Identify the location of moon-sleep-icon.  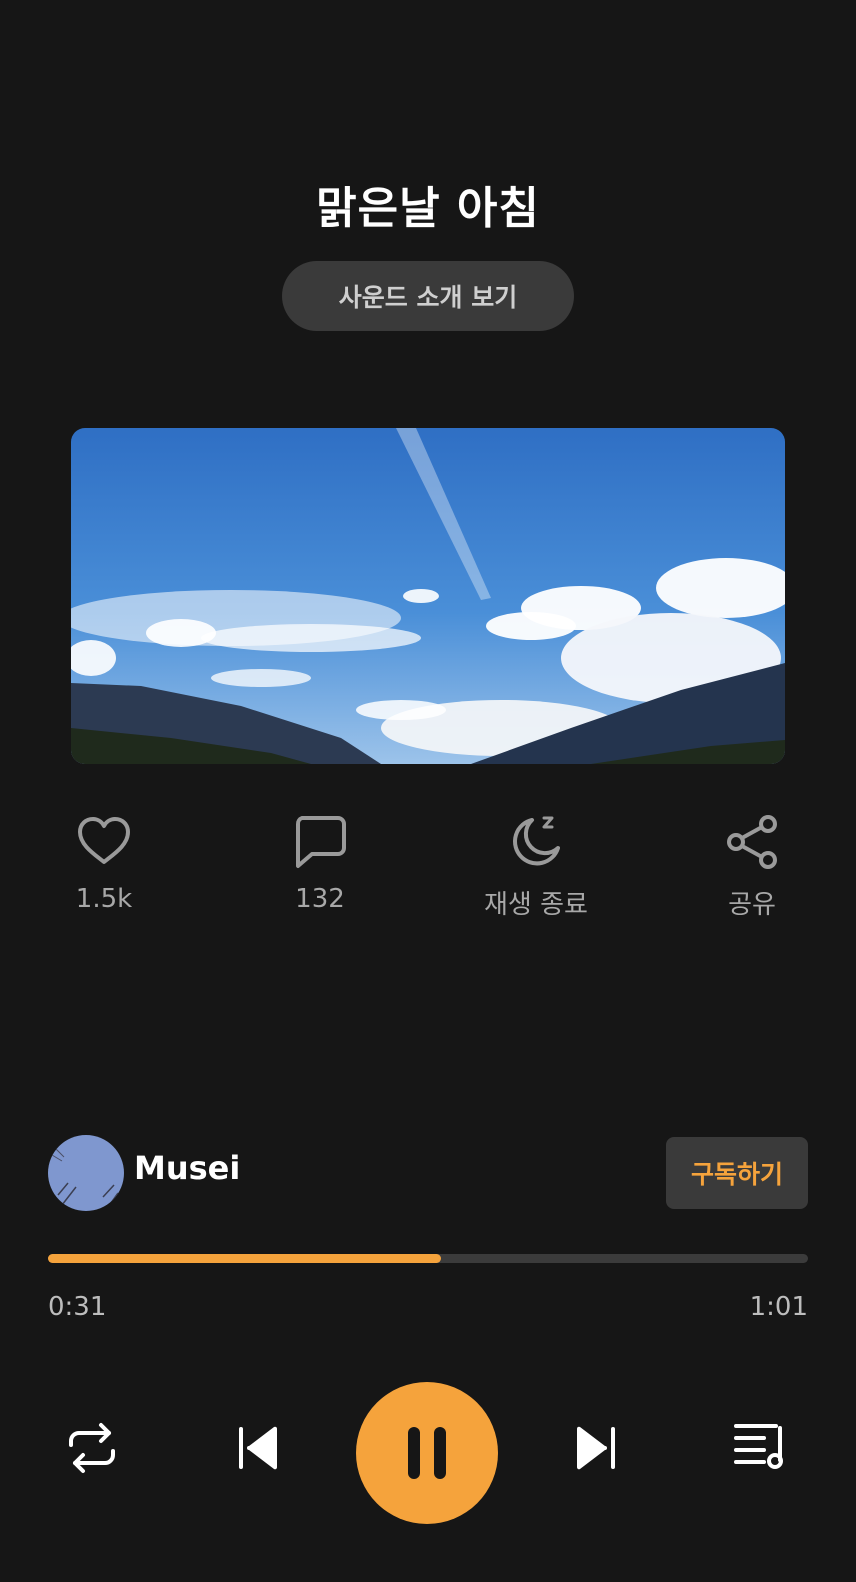
(536, 841).